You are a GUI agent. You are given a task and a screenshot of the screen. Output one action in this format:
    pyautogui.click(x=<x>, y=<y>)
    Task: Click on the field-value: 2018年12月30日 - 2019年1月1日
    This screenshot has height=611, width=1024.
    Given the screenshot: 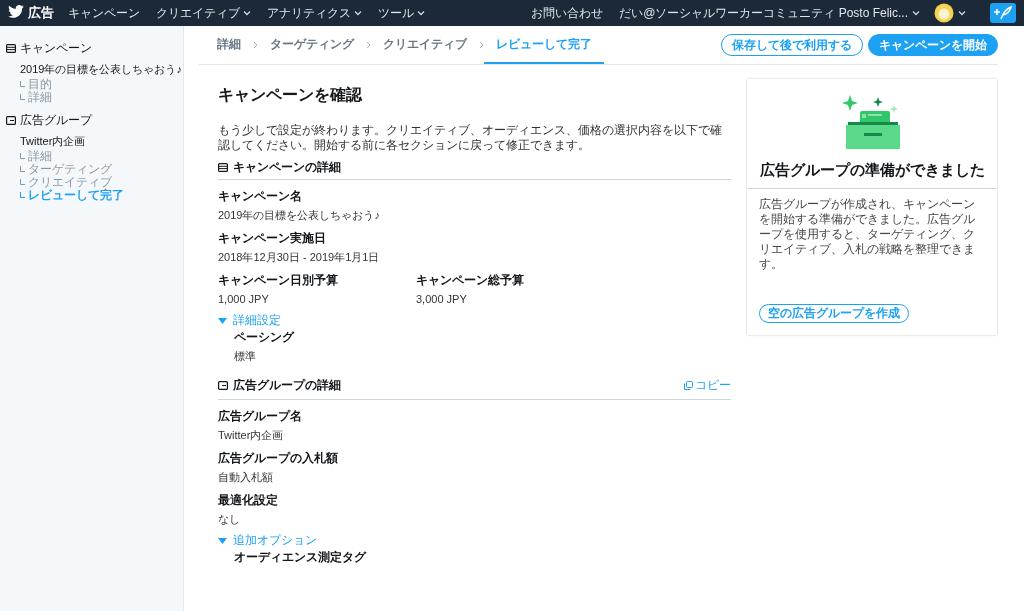 What is the action you would take?
    pyautogui.click(x=299, y=257)
    